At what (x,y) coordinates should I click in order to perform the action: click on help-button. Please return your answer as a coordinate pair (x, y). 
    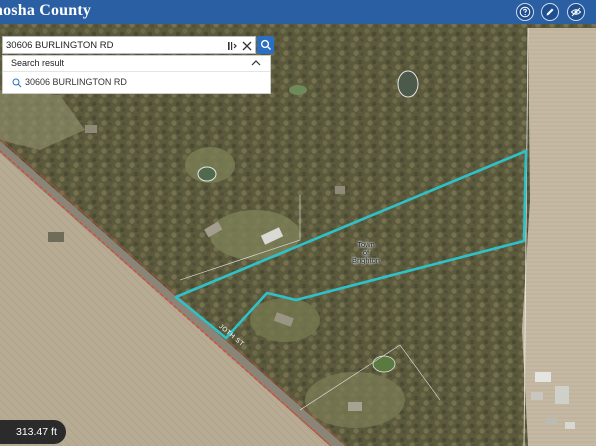
    Looking at the image, I should click on (525, 12).